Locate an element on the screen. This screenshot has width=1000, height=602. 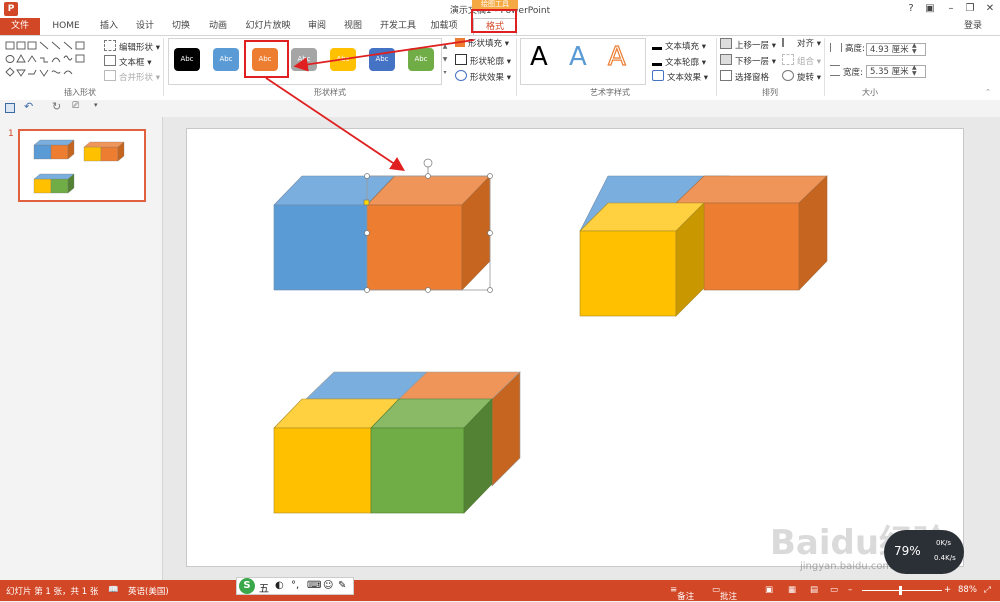
slide-count-status: 幻灯片 第 1 张，共 1 张 is located at coordinates (52, 592).